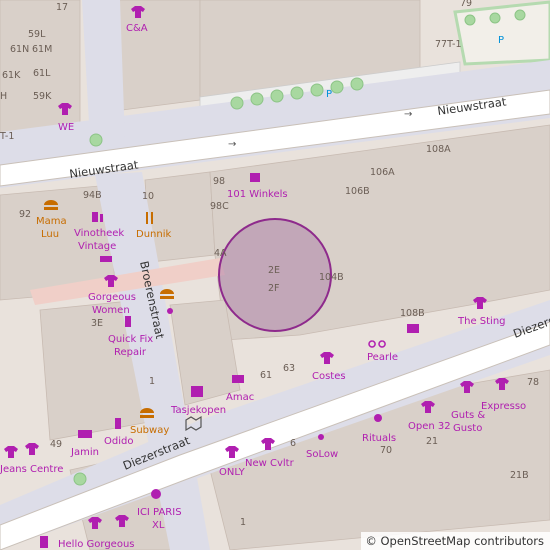 This screenshot has height=550, width=550. I want to click on arrow-oneway-2: →, so click(408, 114).